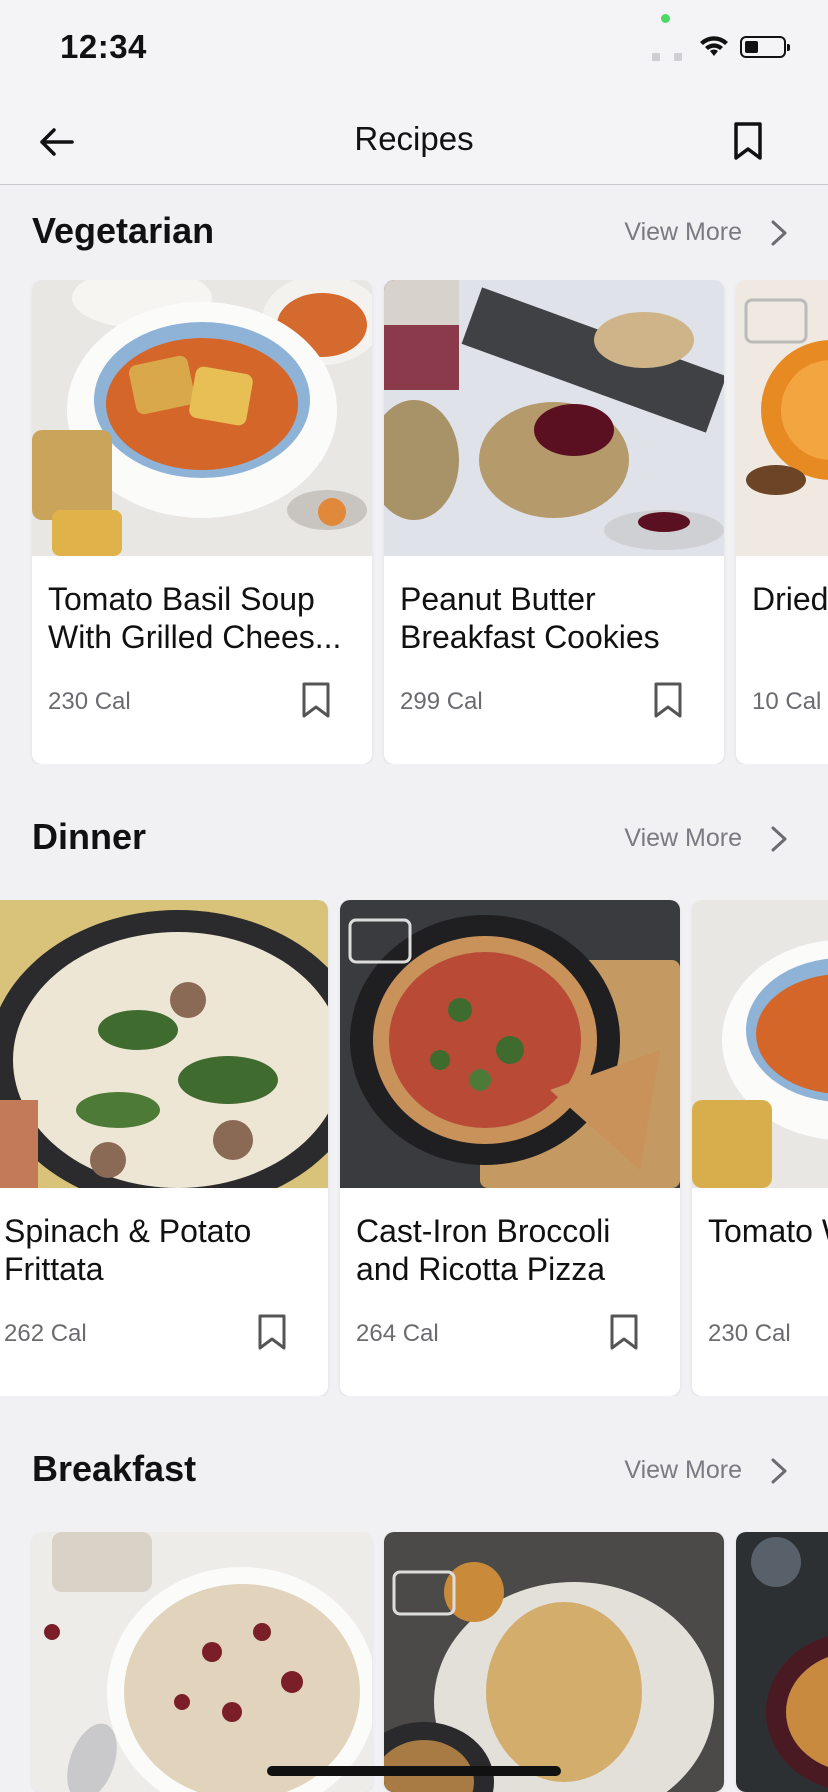  What do you see at coordinates (123, 230) in the screenshot?
I see `section-title: Vegetarian` at bounding box center [123, 230].